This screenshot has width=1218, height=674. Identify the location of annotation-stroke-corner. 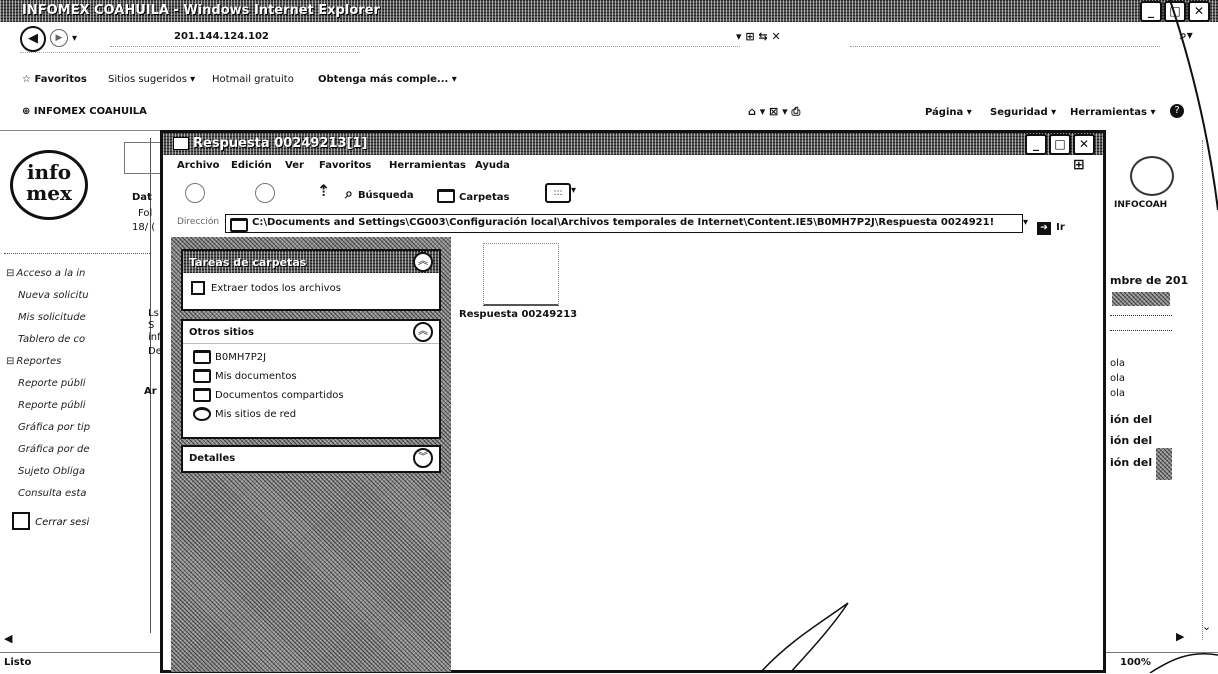
(1183, 663).